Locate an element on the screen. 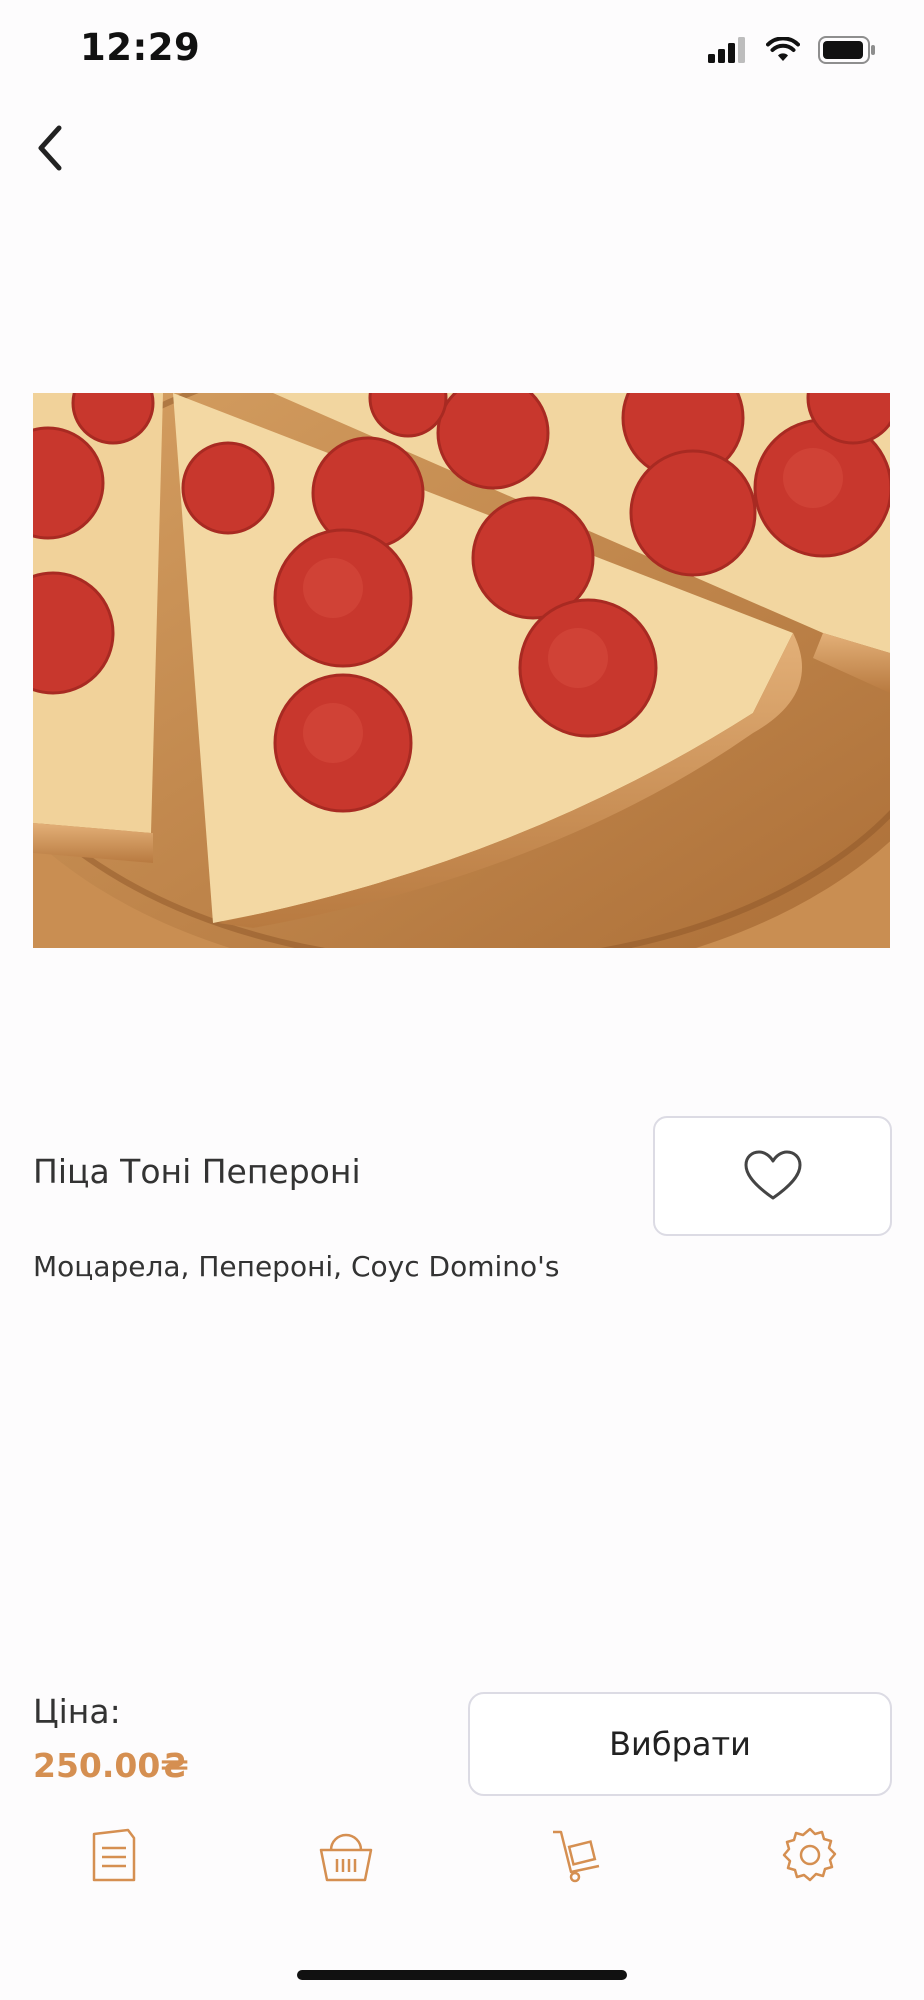 This screenshot has height=2000, width=924. price-value: 250.00₴ is located at coordinates (111, 1765).